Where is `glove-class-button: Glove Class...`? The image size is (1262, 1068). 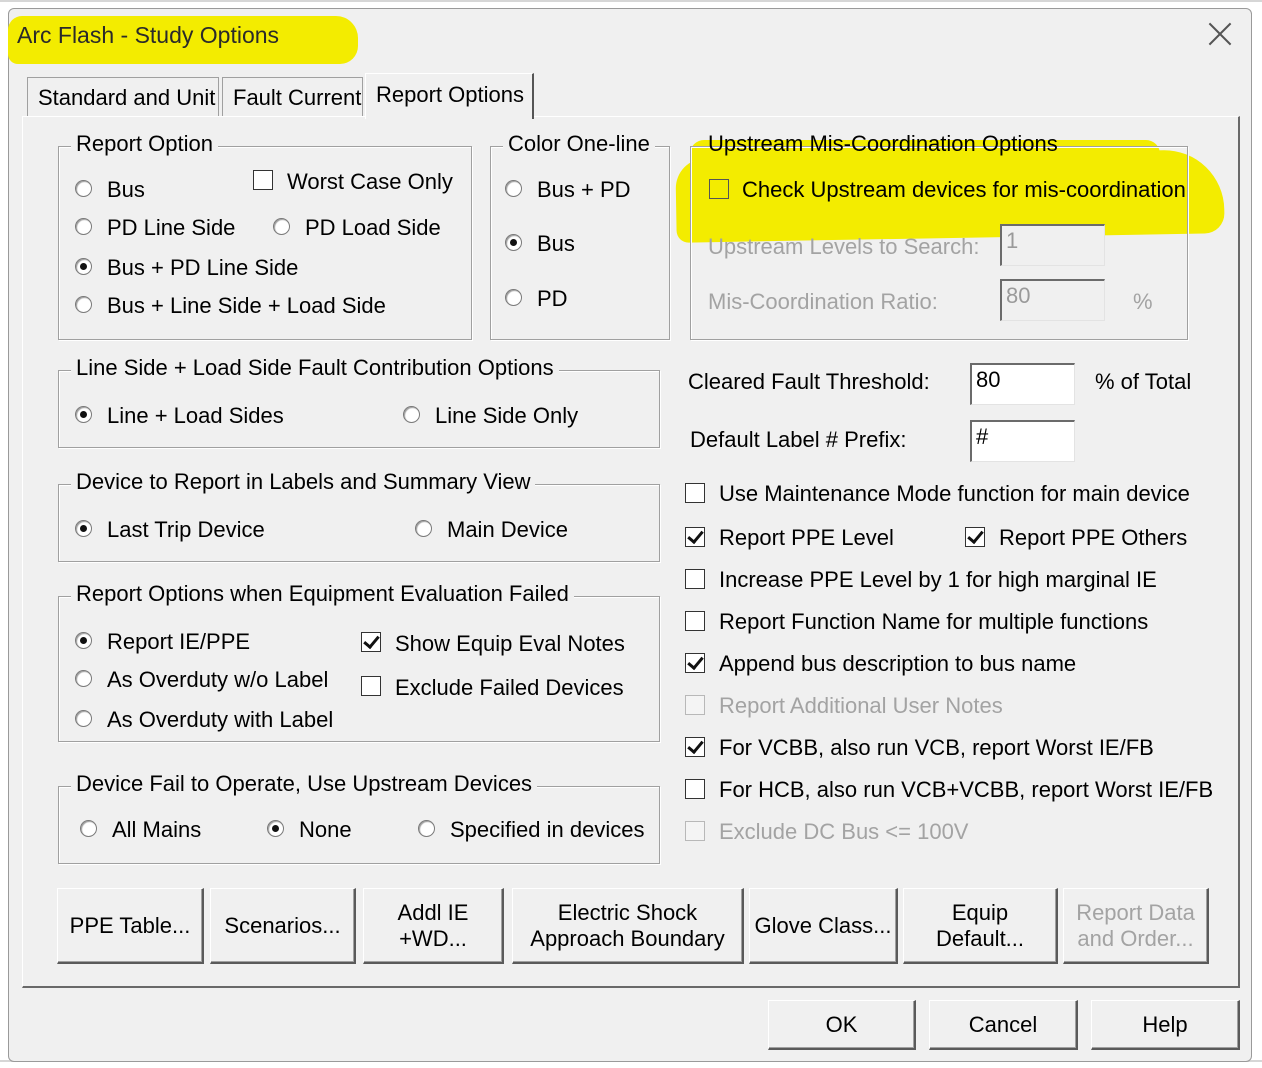 glove-class-button: Glove Class... is located at coordinates (823, 926).